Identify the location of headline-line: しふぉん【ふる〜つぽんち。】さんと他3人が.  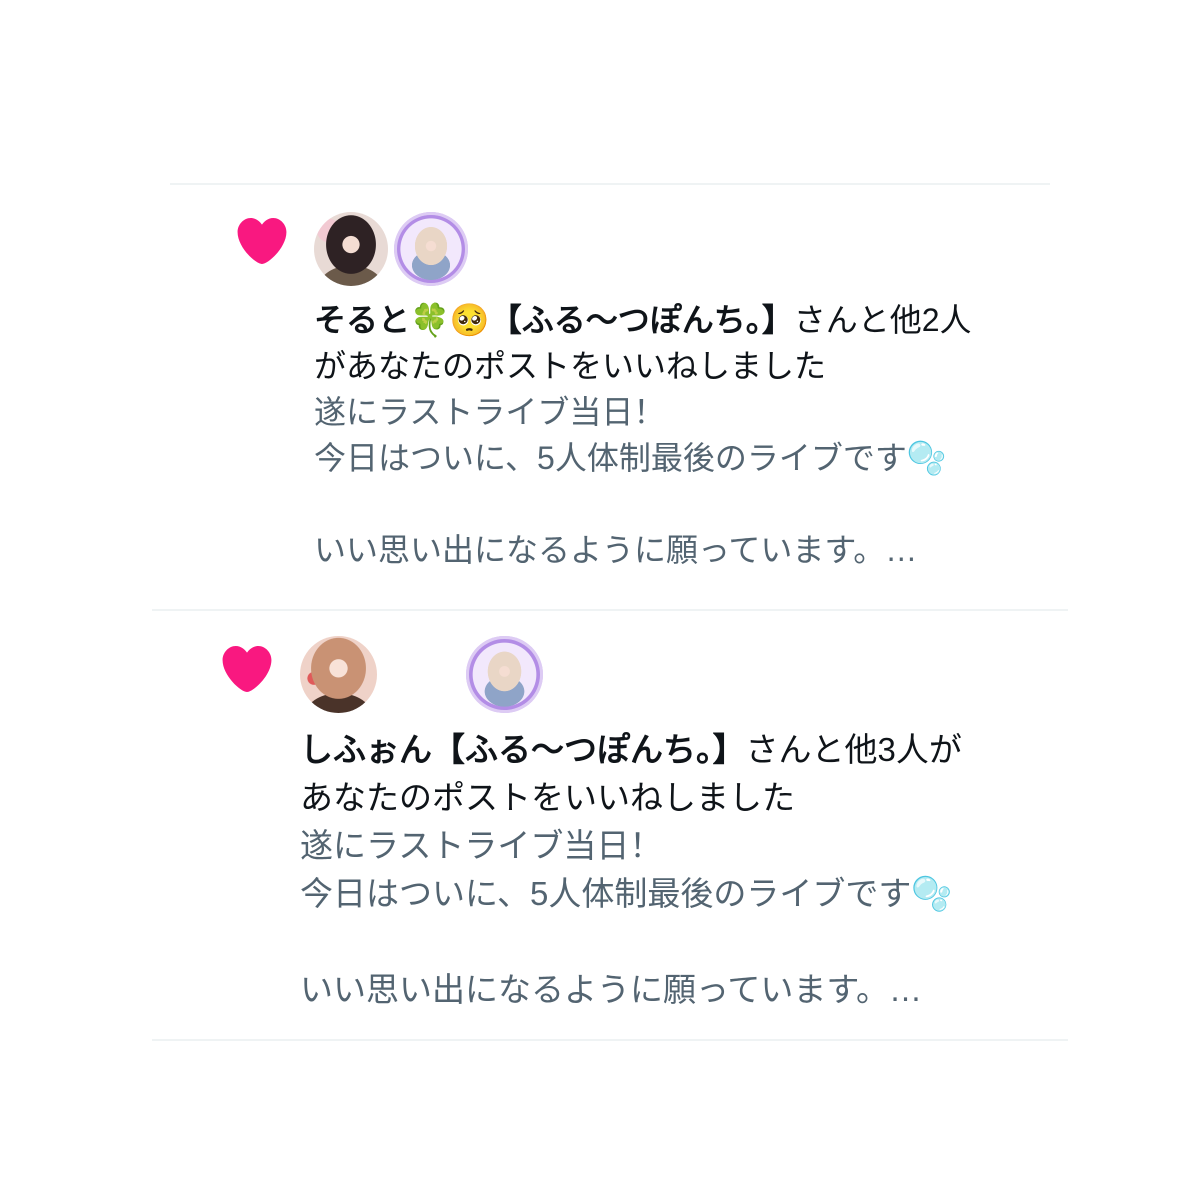
(684, 750).